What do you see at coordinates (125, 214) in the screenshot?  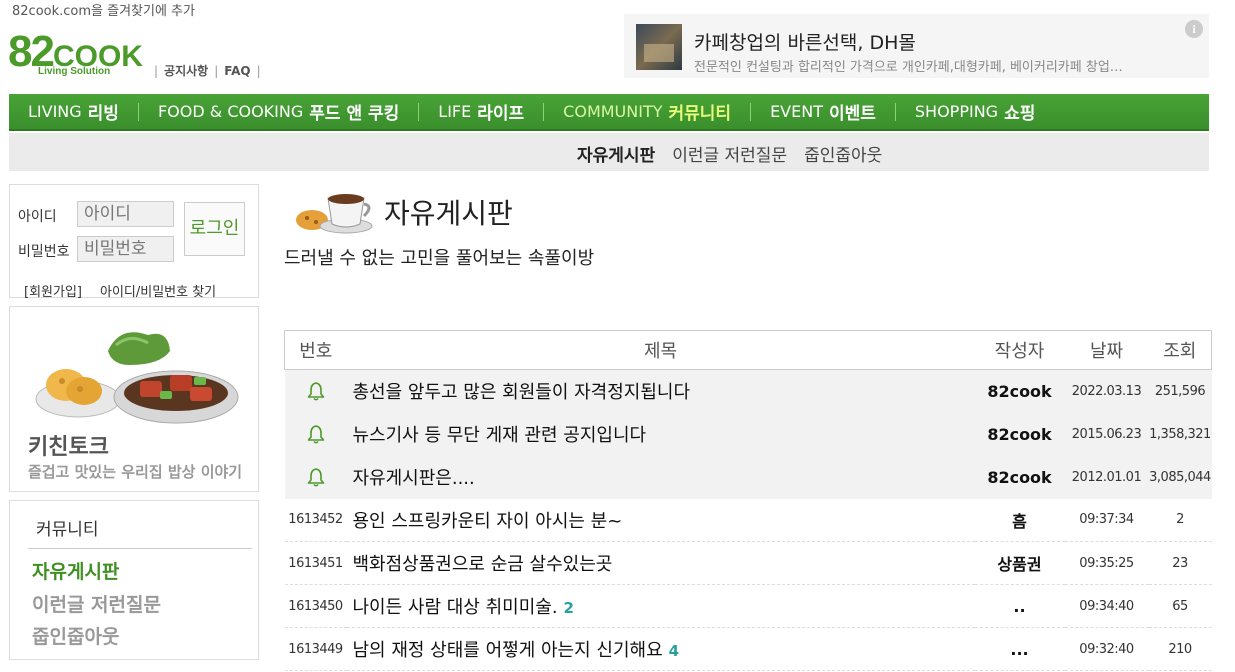 I see `id-input: 아이디` at bounding box center [125, 214].